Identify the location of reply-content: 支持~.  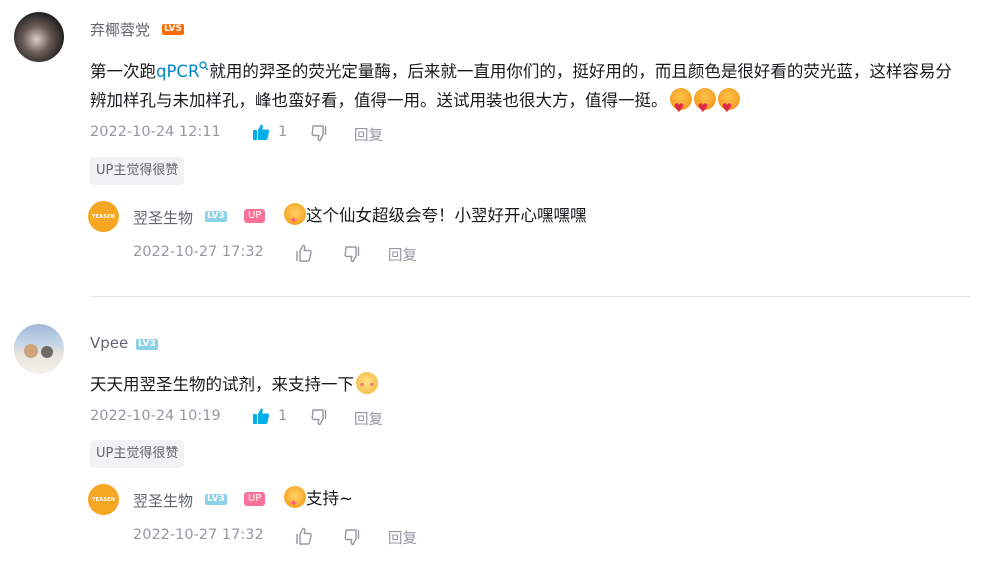
(317, 501).